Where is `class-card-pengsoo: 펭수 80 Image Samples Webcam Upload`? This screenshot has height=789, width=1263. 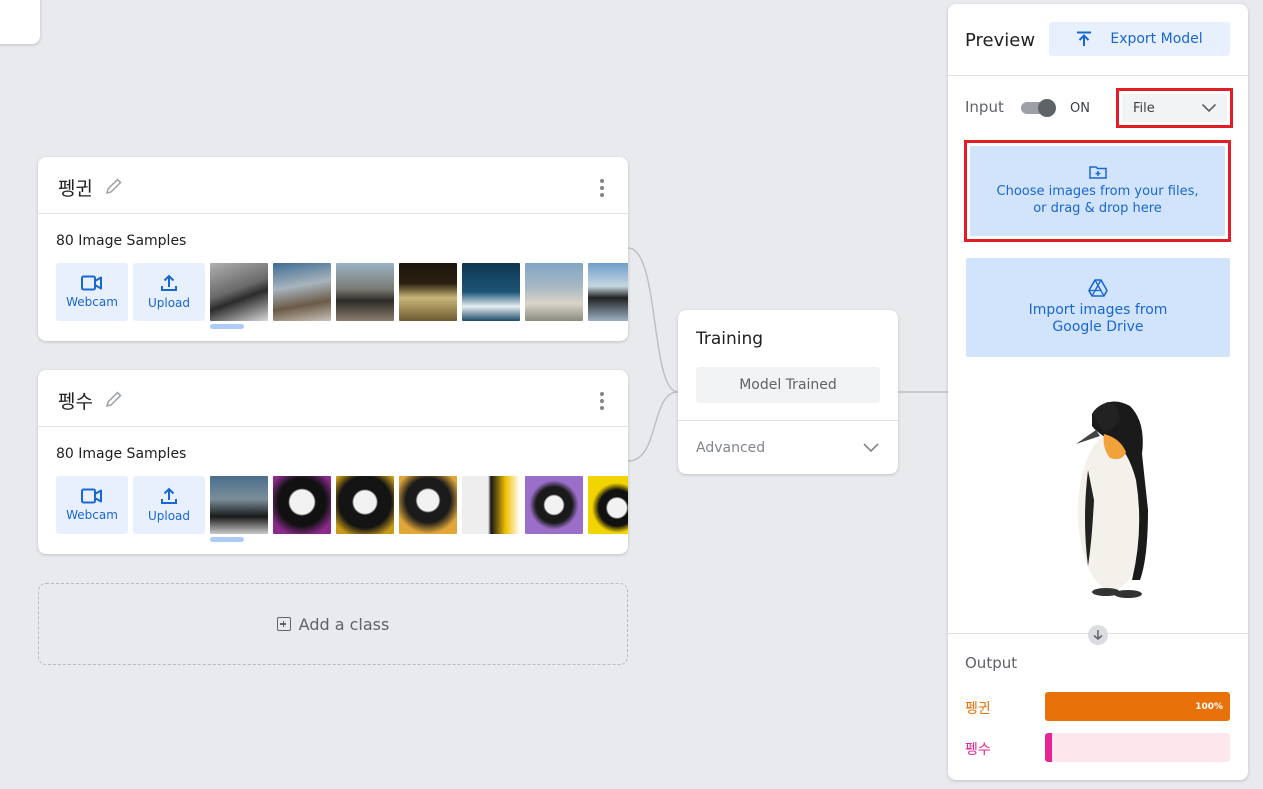 class-card-pengsoo: 펭수 80 Image Samples Webcam Upload is located at coordinates (333, 462).